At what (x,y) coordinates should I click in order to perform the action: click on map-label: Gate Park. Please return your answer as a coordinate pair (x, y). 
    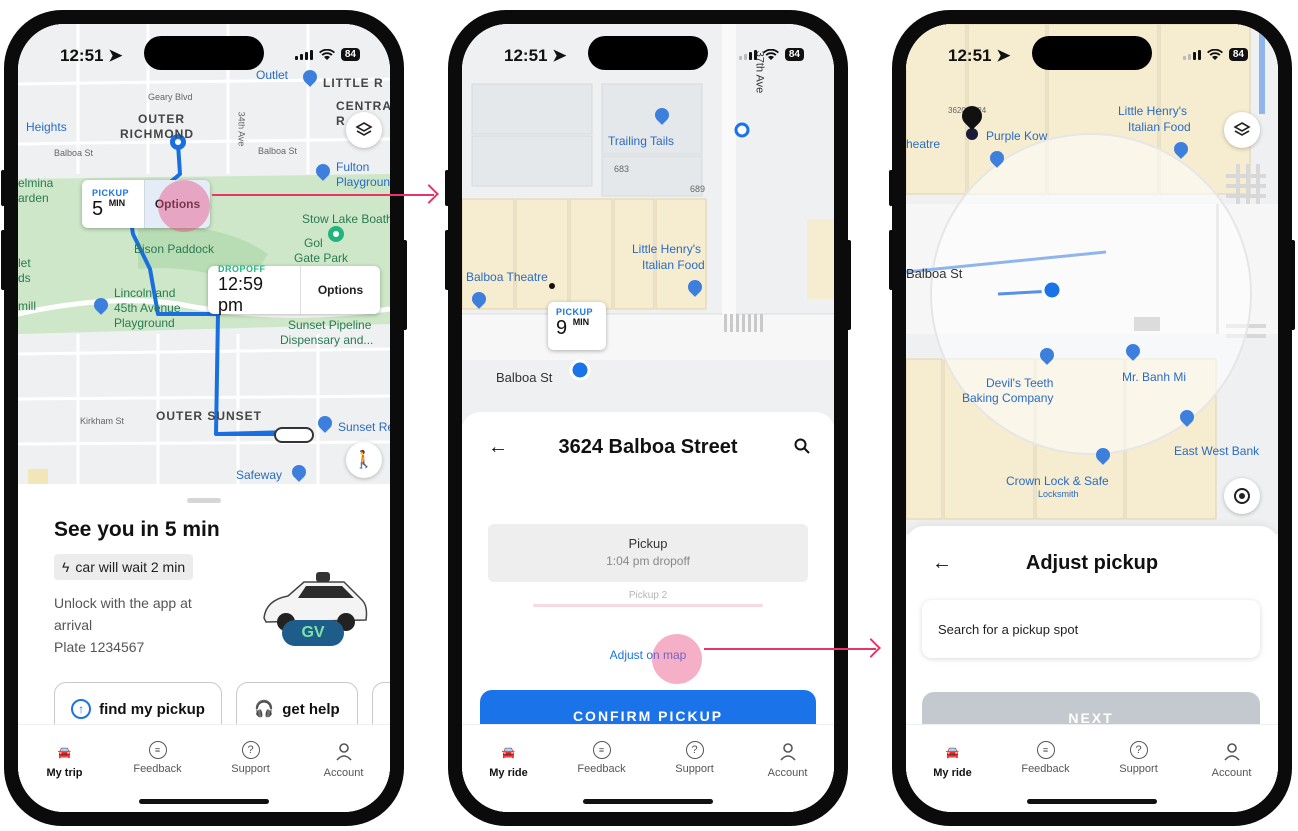
    Looking at the image, I should click on (321, 258).